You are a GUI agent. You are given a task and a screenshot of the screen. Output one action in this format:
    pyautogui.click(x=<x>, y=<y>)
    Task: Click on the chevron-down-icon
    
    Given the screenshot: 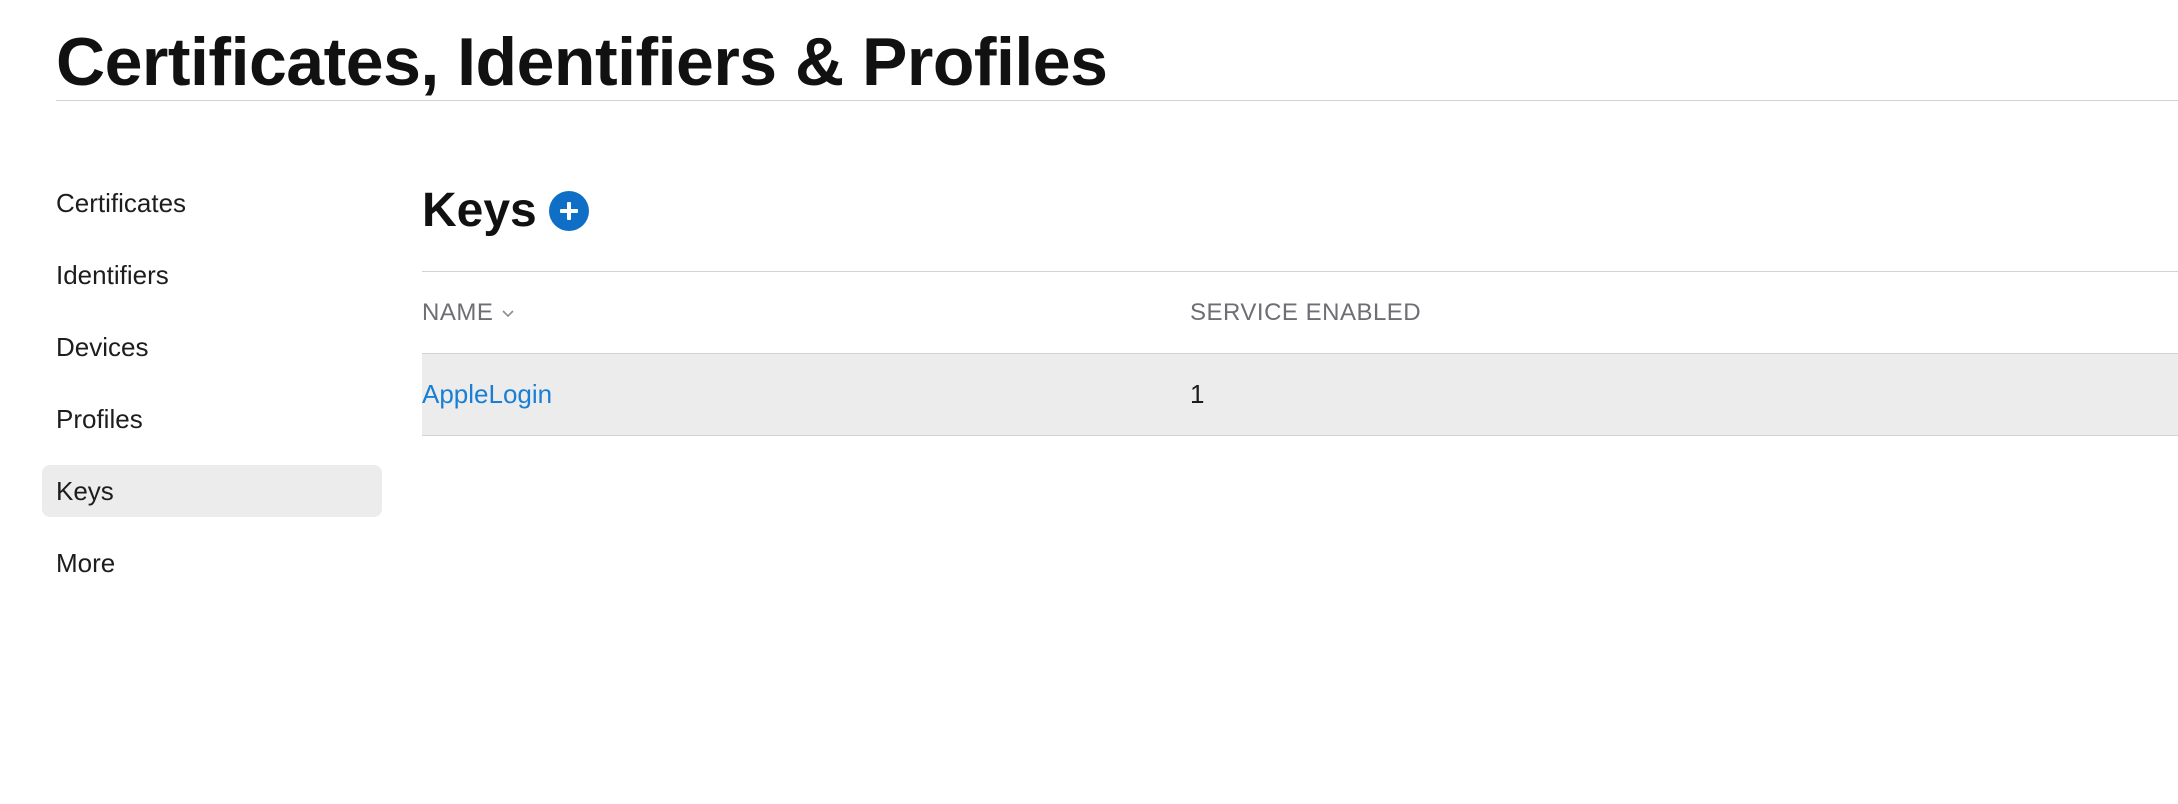 What is the action you would take?
    pyautogui.click(x=508, y=313)
    